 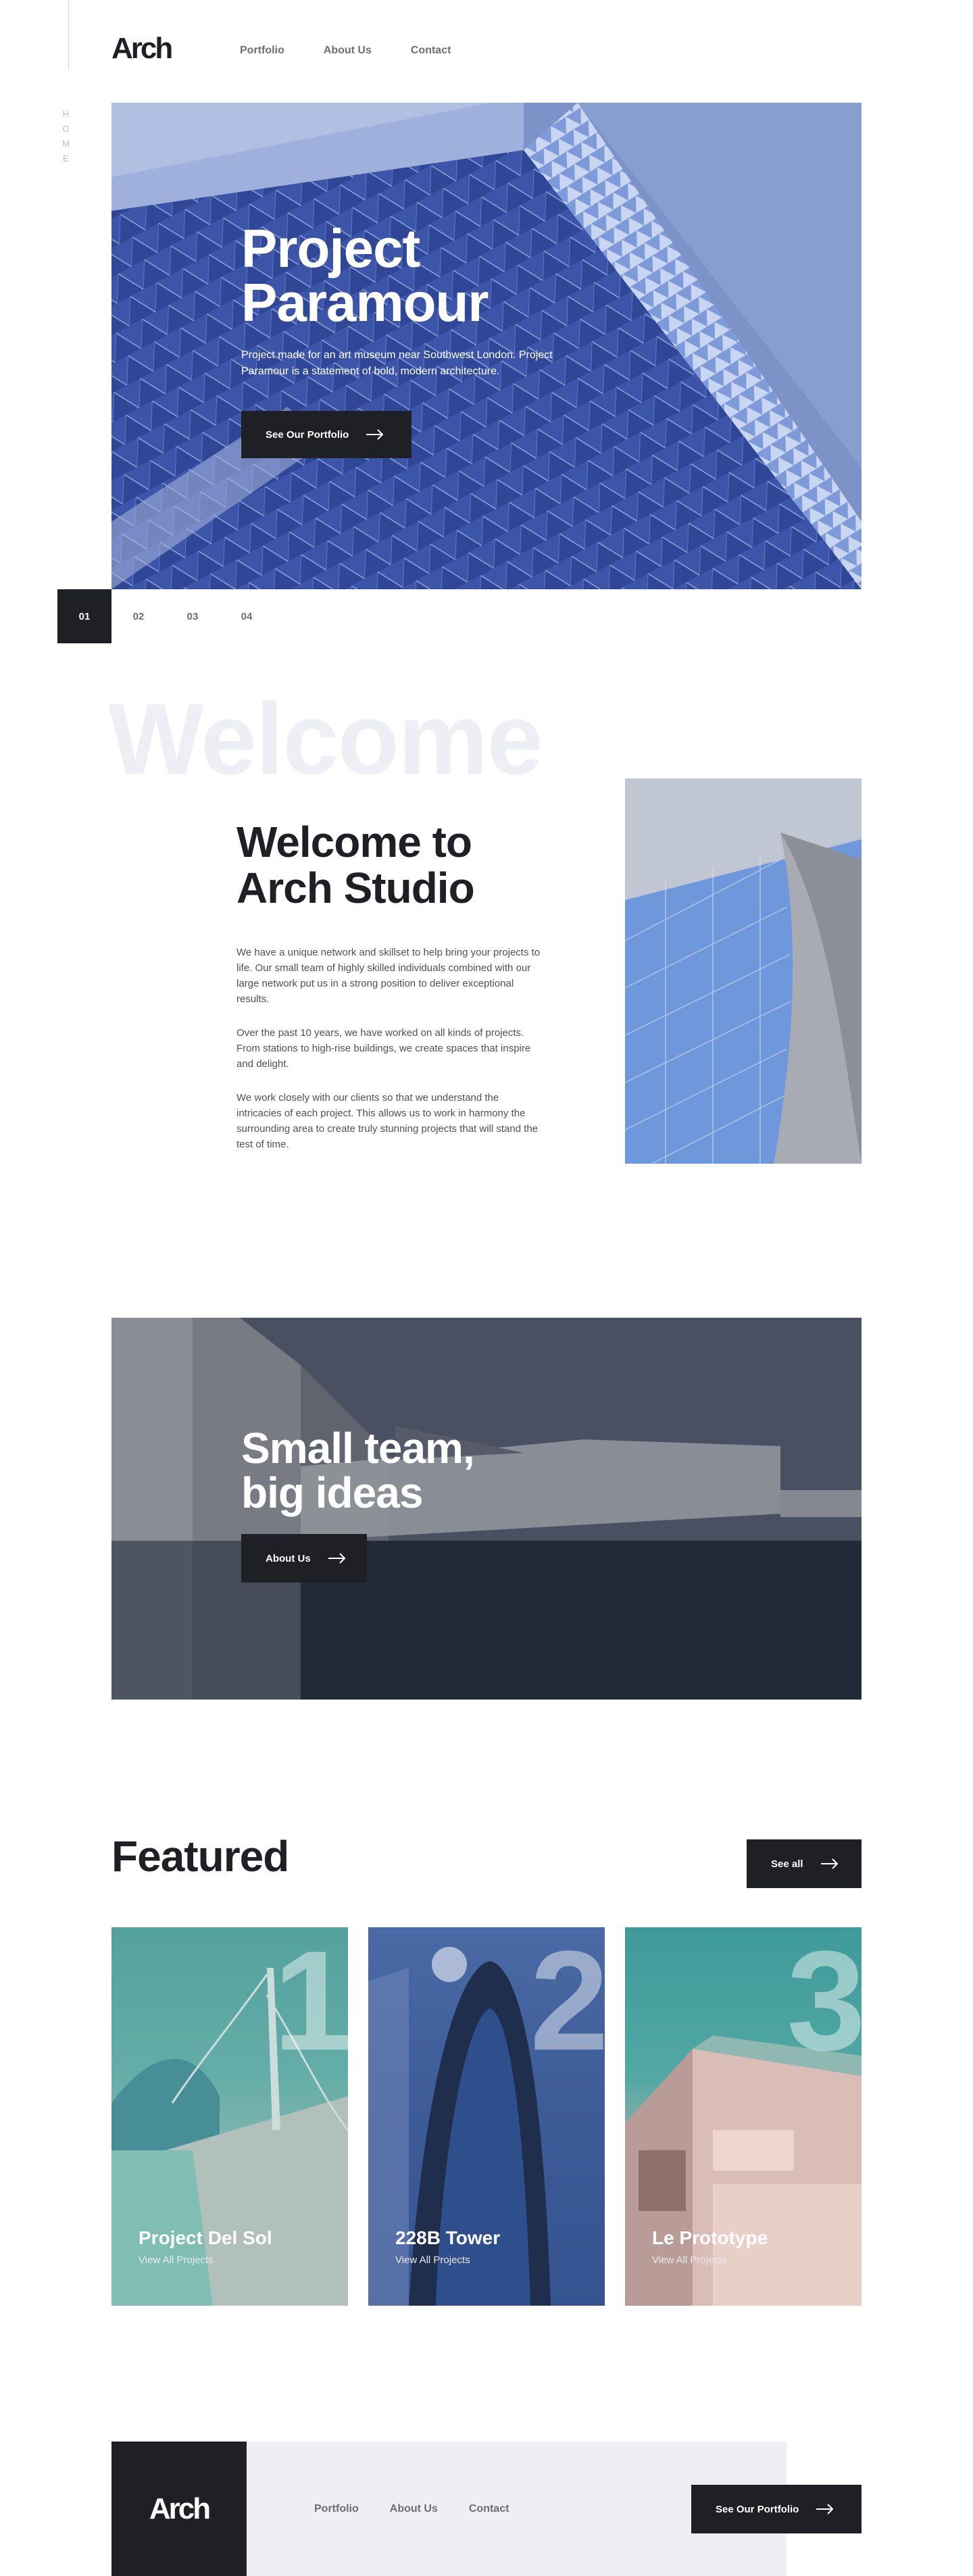 What do you see at coordinates (69, 129) in the screenshot?
I see `page-indicator-letter: O` at bounding box center [69, 129].